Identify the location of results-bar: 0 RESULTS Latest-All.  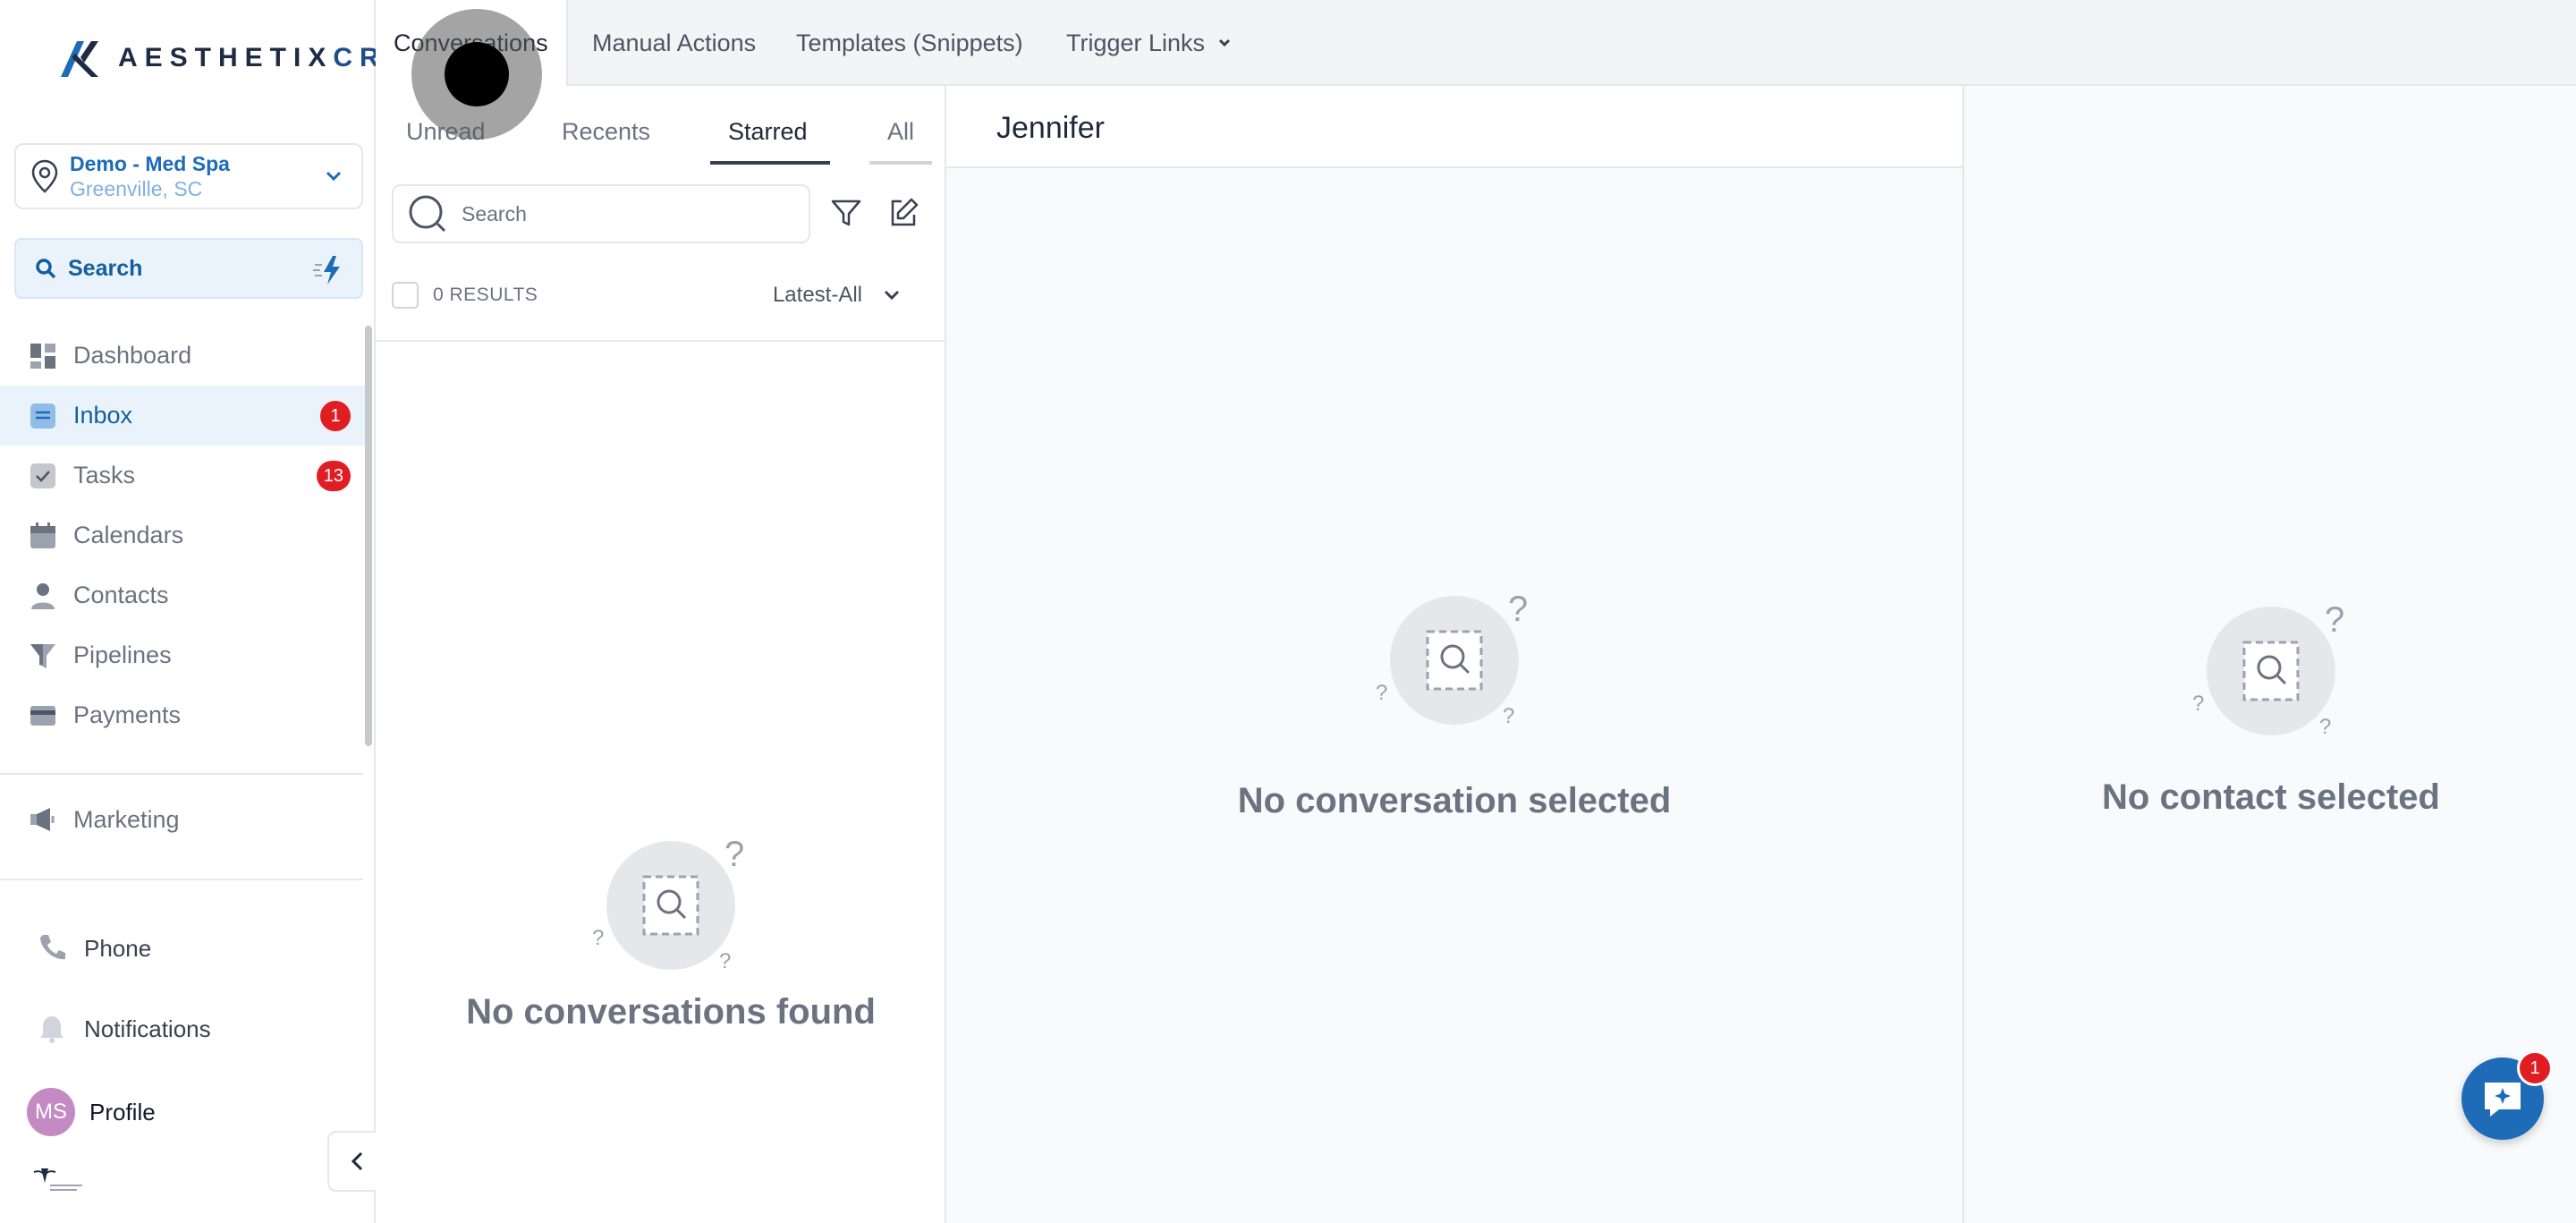
(660, 295).